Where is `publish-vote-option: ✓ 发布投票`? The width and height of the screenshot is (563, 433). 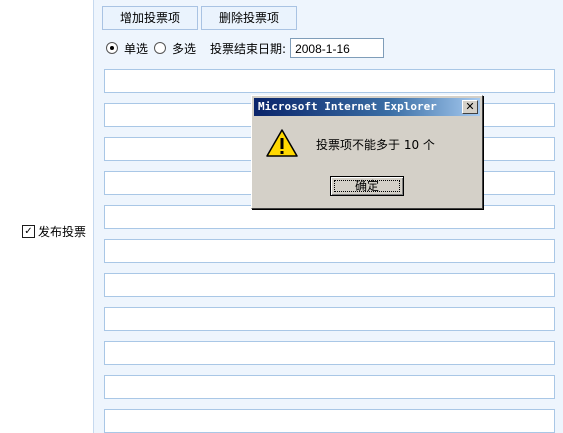 publish-vote-option: ✓ 发布投票 is located at coordinates (54, 231).